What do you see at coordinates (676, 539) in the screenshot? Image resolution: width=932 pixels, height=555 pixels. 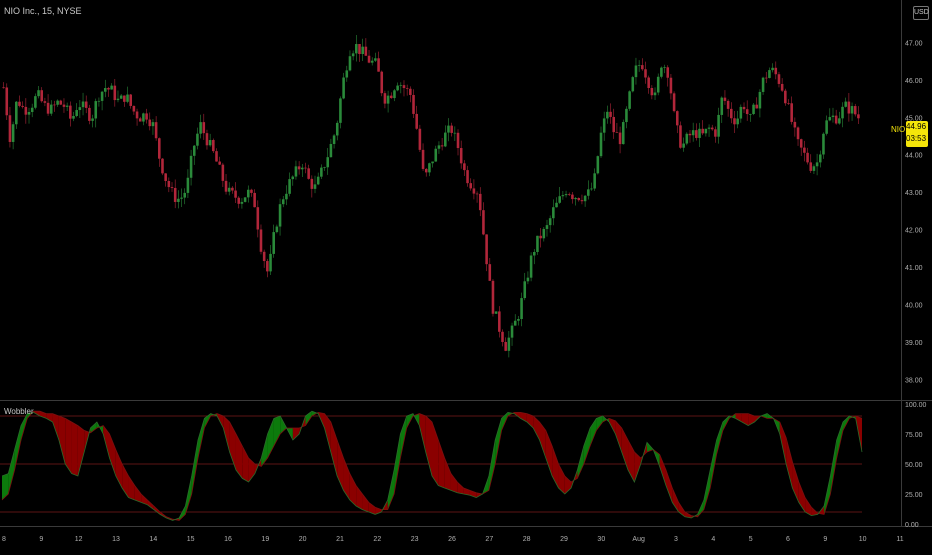 I see `time-tick-label: 3` at bounding box center [676, 539].